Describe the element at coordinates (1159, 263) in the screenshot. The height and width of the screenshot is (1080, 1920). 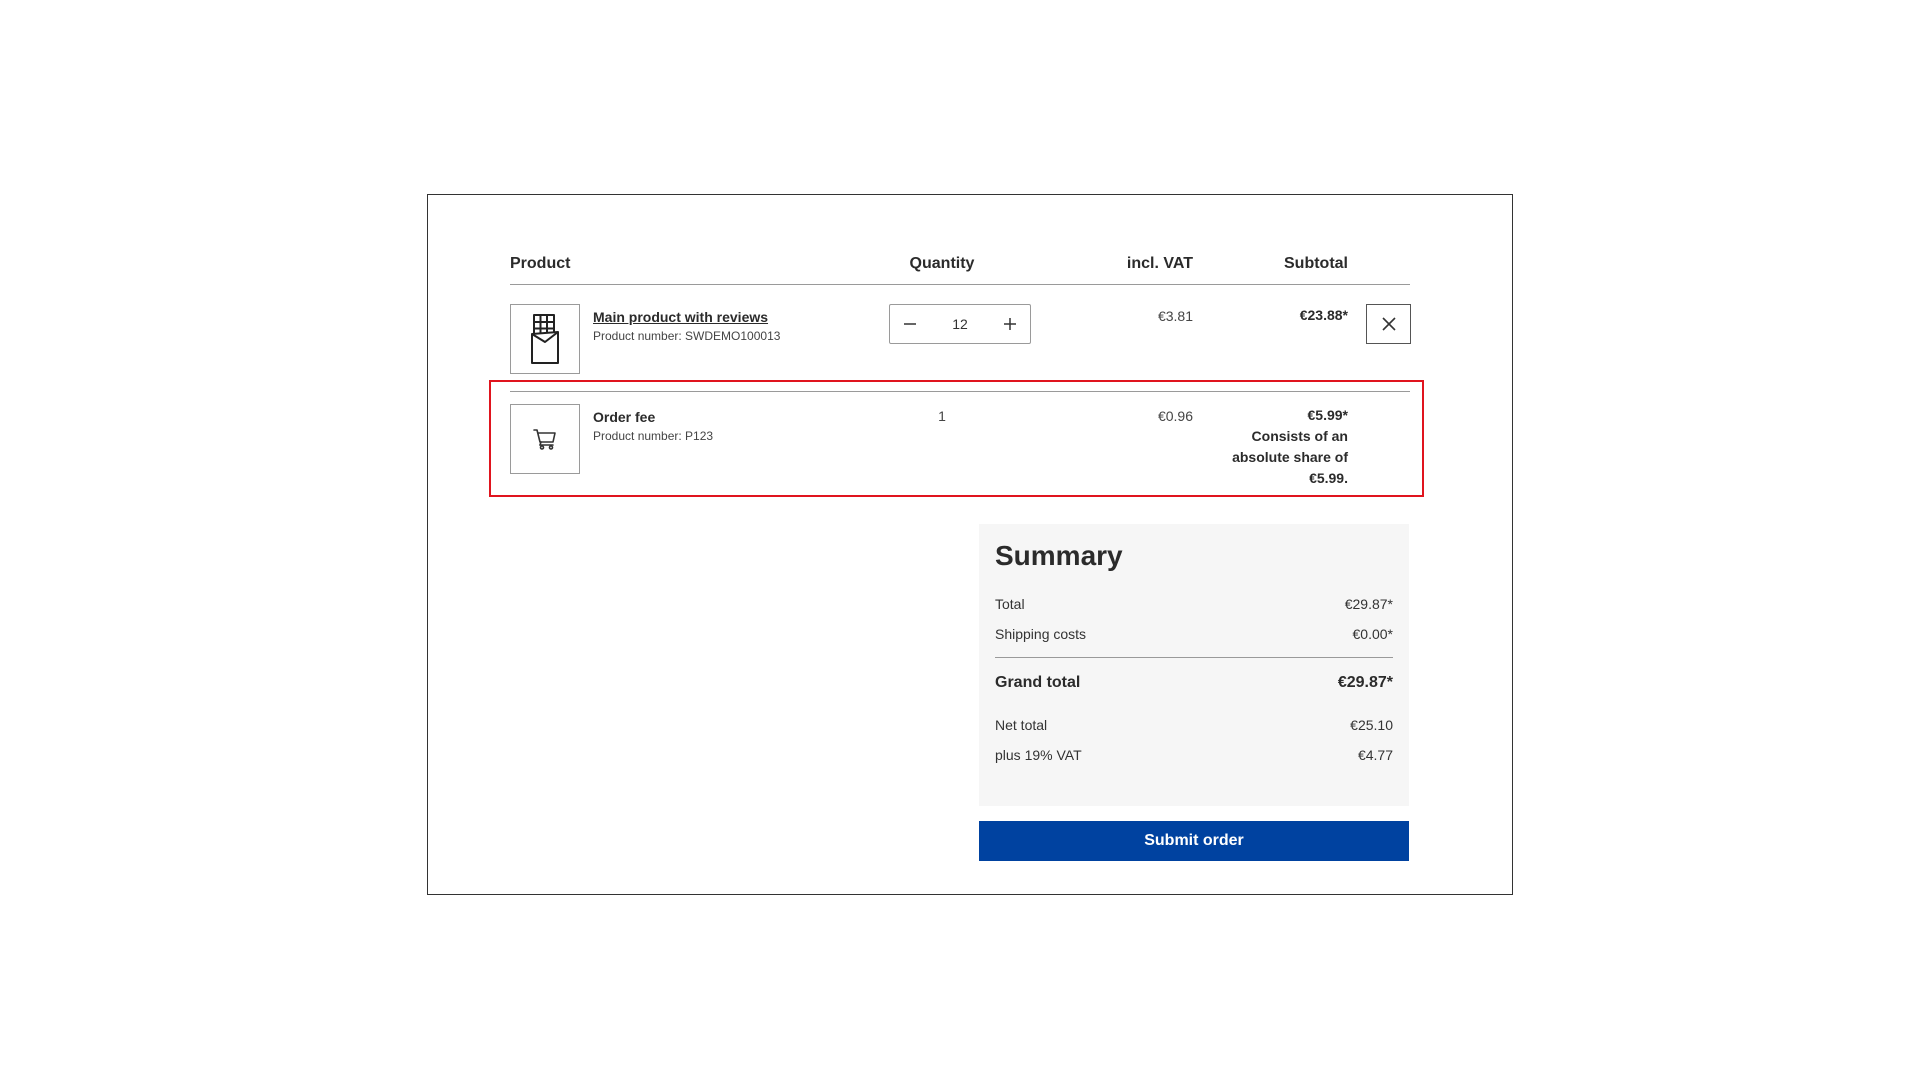
I see `column-header-incl-vat: incl. VAT` at that location.